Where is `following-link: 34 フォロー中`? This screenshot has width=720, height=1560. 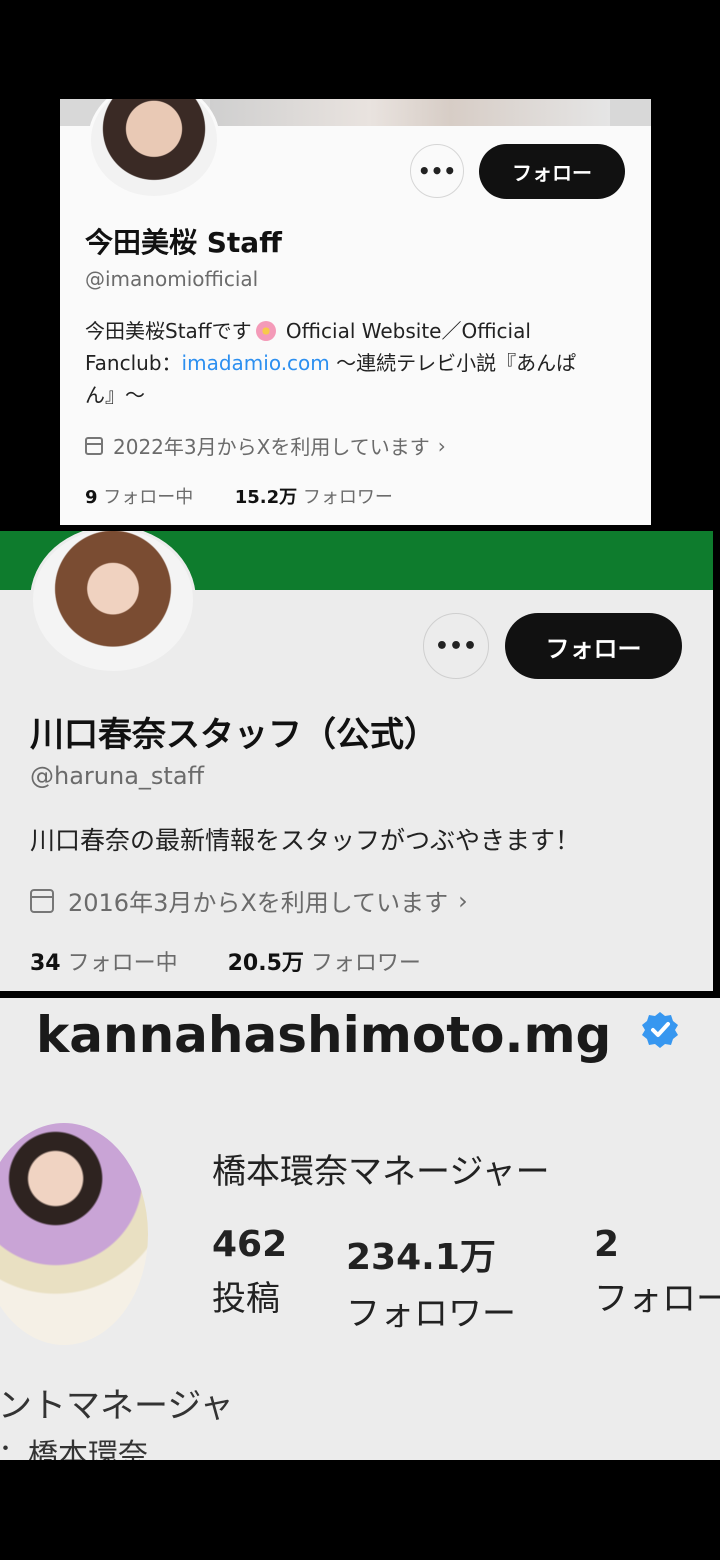 following-link: 34 フォロー中 is located at coordinates (104, 963).